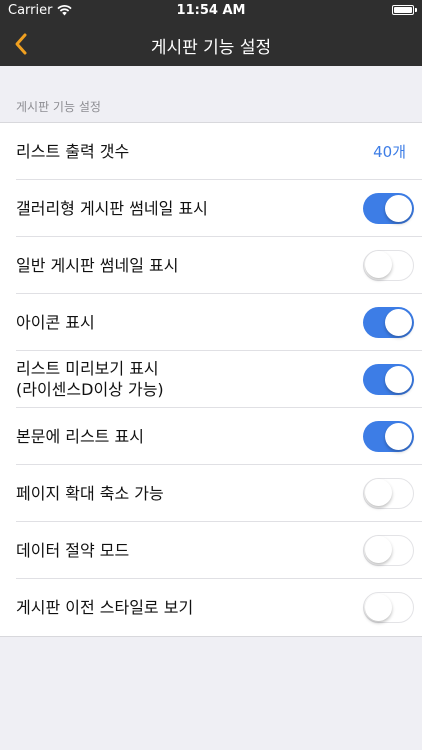 This screenshot has width=422, height=750. Describe the element at coordinates (219, 322) in the screenshot. I see `setting-icon-display: 아이콘 표시` at that location.